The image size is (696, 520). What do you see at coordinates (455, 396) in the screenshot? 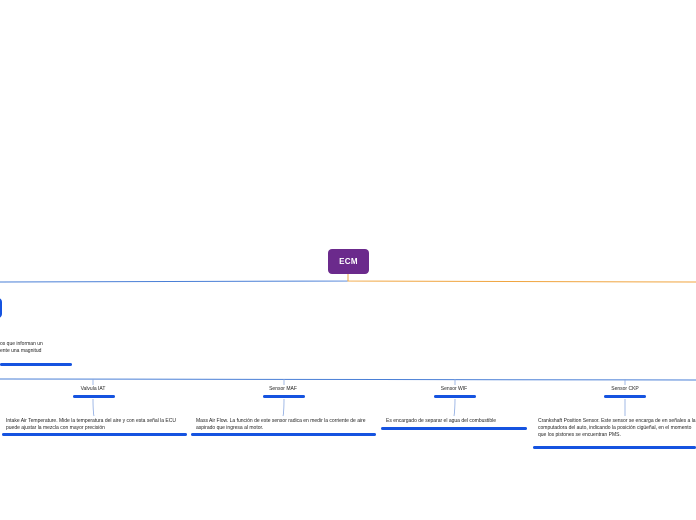
I see `topic-bar-wif` at bounding box center [455, 396].